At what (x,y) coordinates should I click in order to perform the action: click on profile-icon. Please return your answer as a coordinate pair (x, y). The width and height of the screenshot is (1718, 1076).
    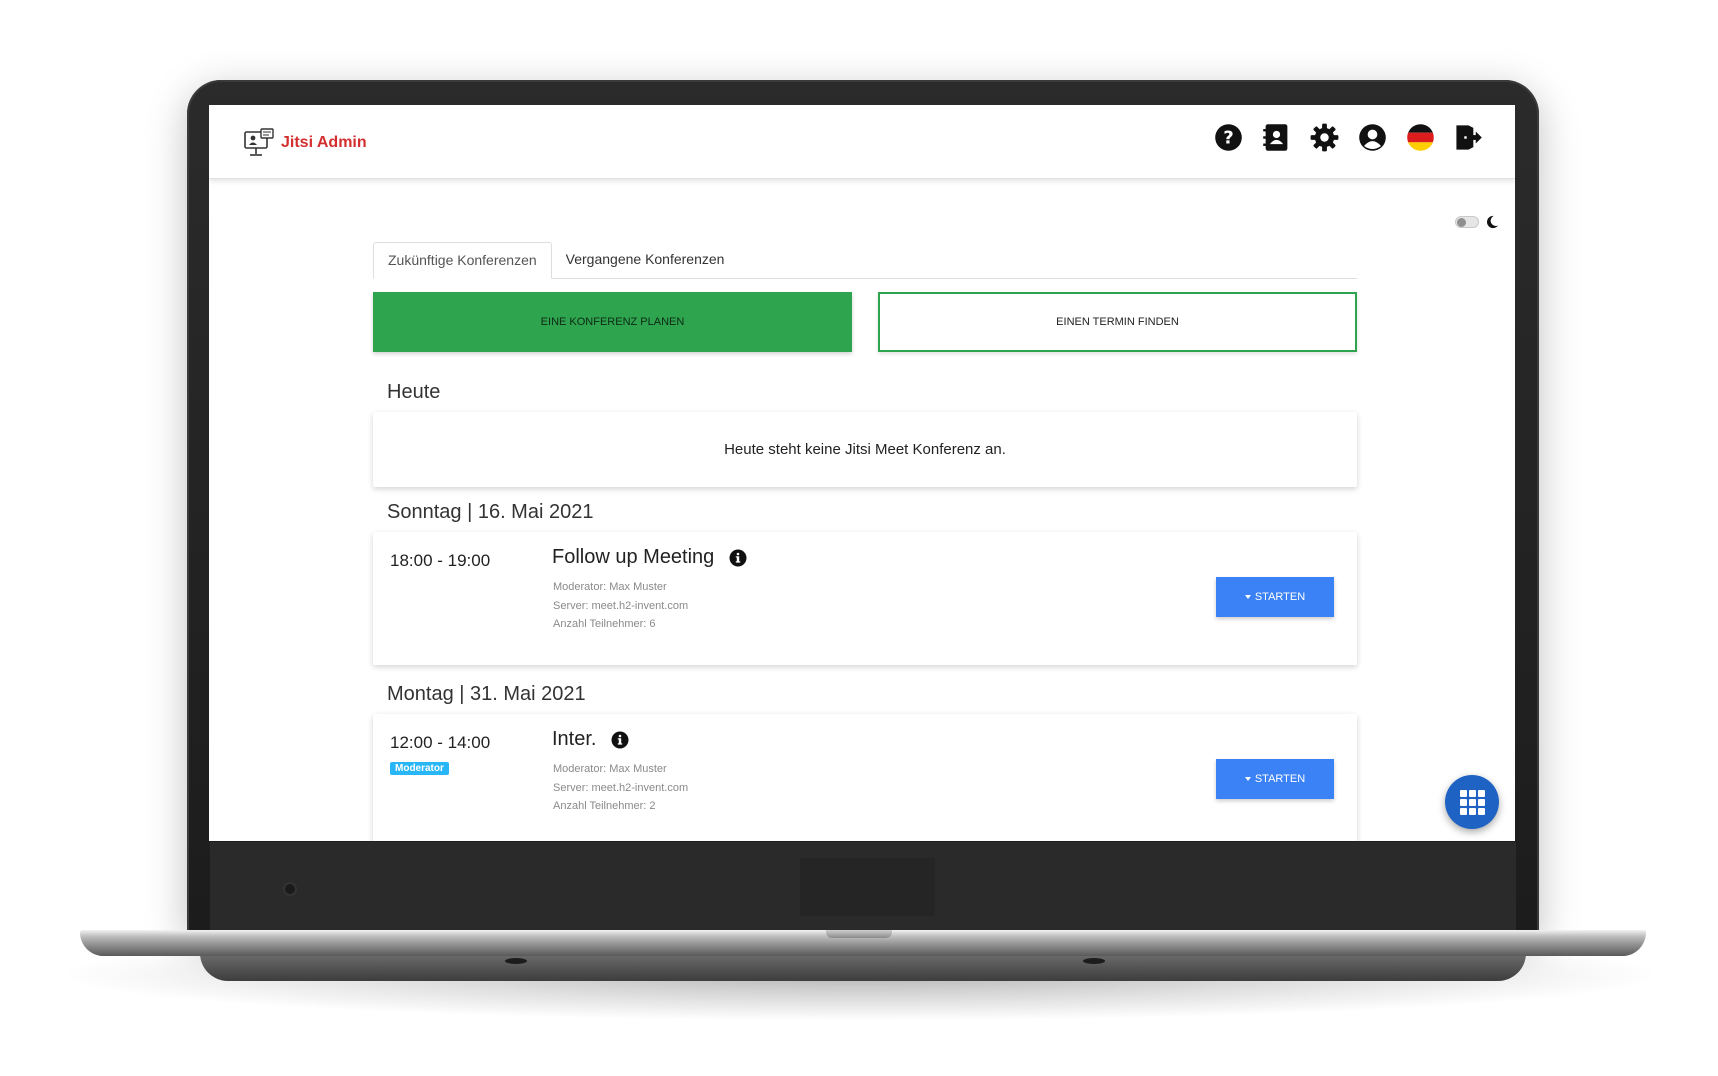
    Looking at the image, I should click on (1372, 137).